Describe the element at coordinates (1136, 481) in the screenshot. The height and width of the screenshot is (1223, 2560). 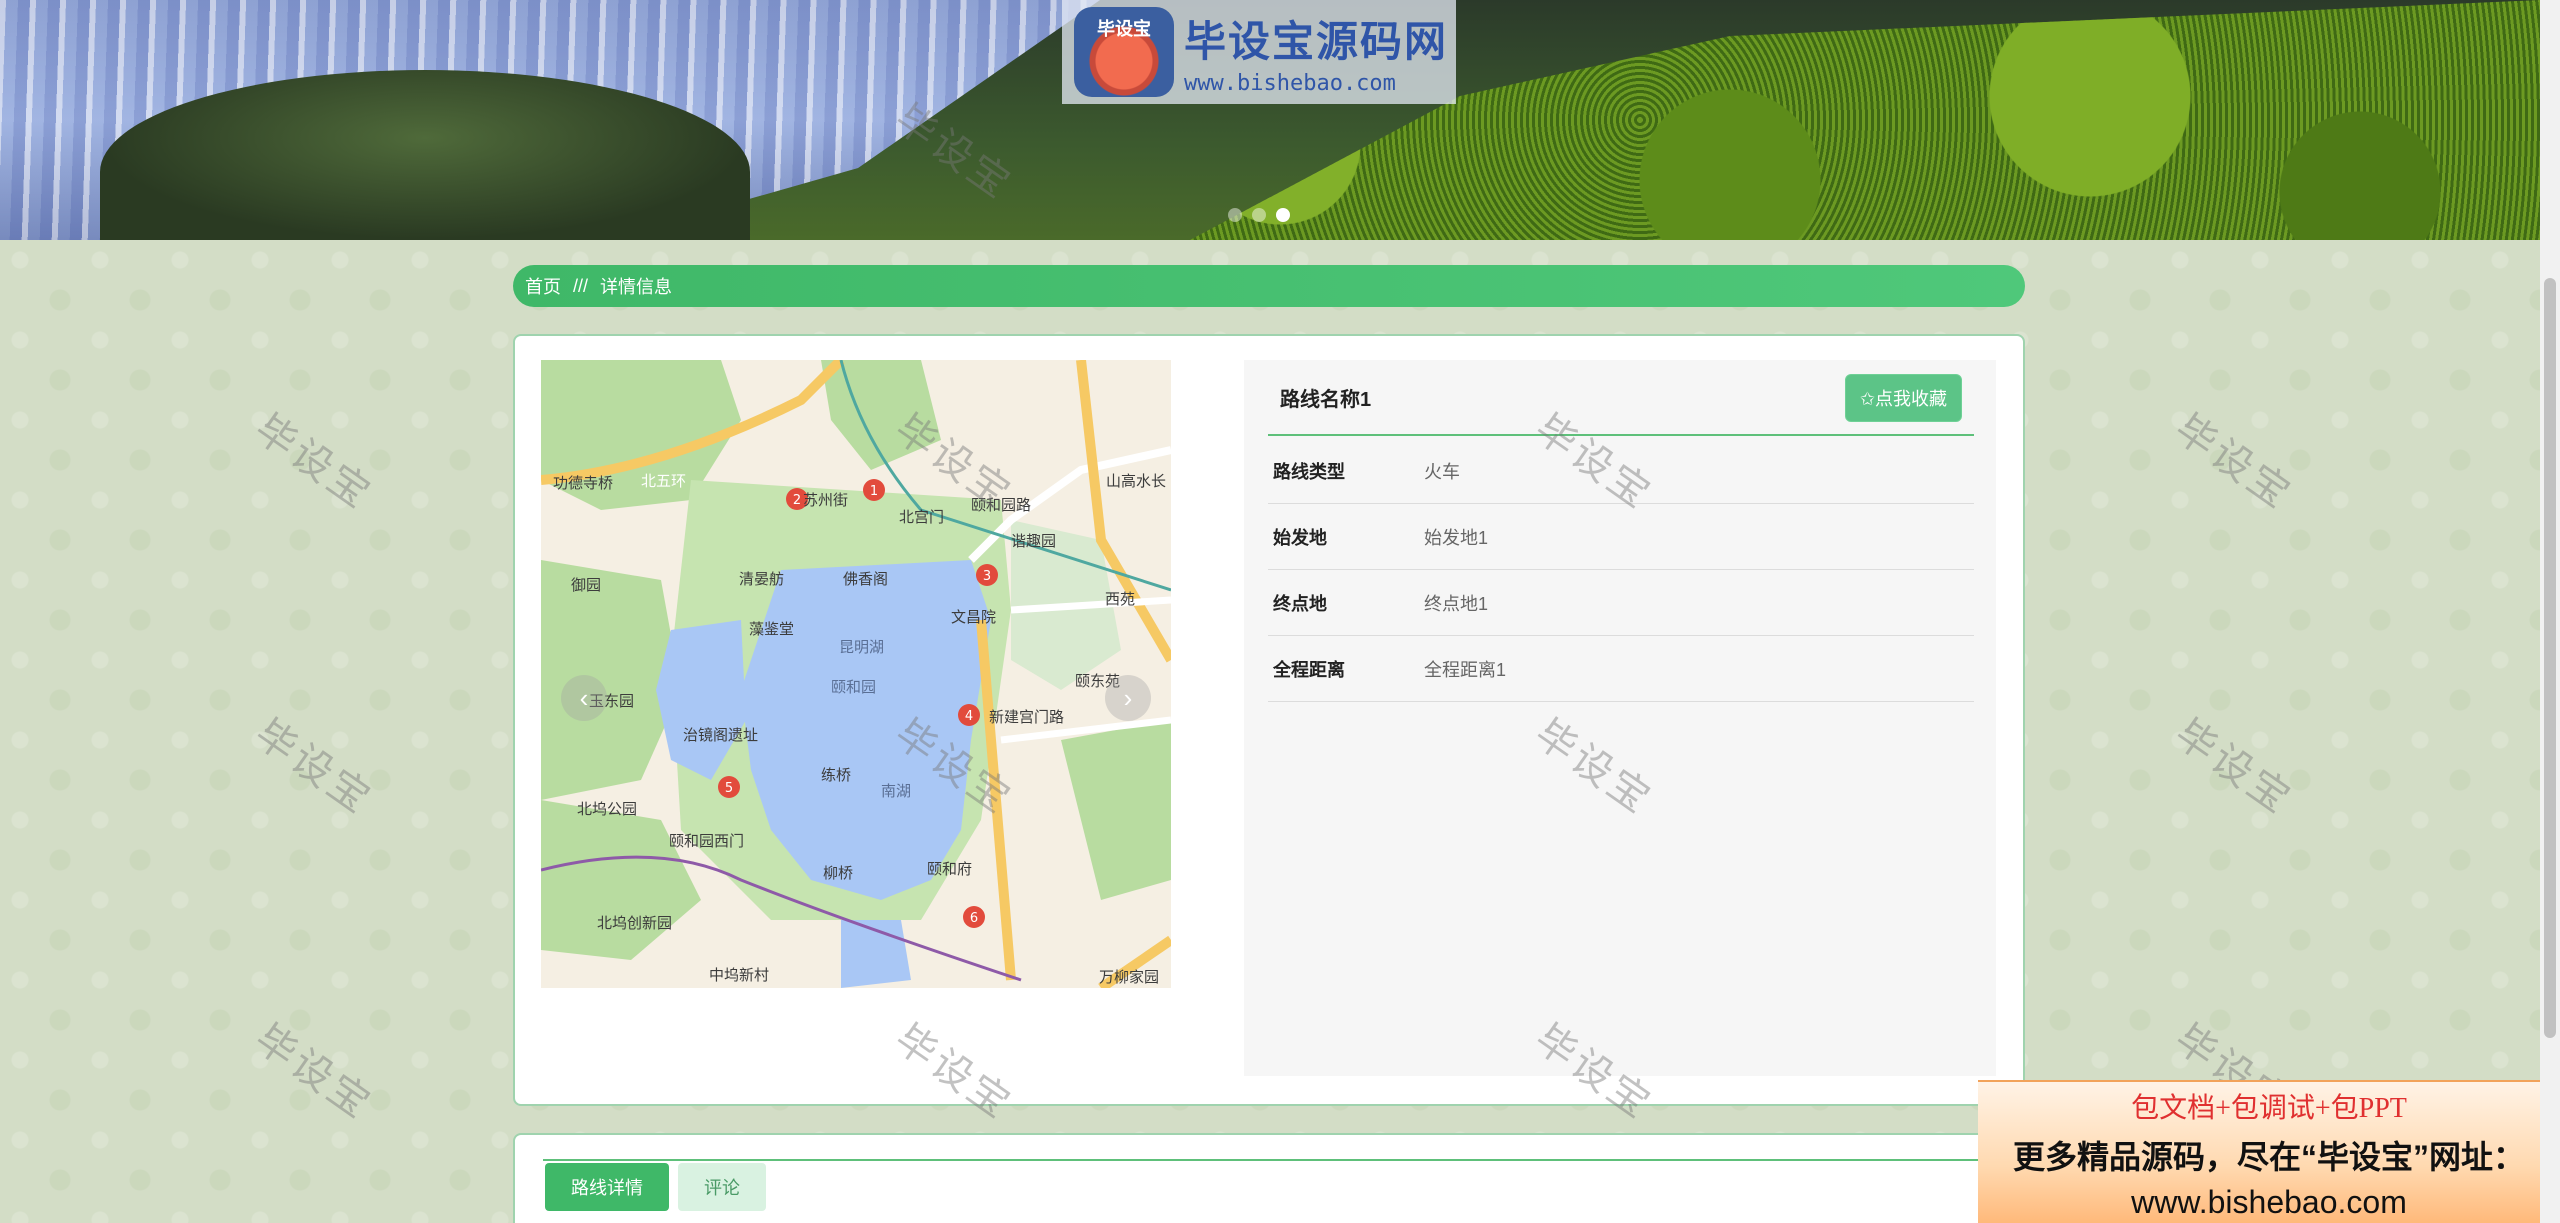
I see `svg-text: 山高水长` at that location.